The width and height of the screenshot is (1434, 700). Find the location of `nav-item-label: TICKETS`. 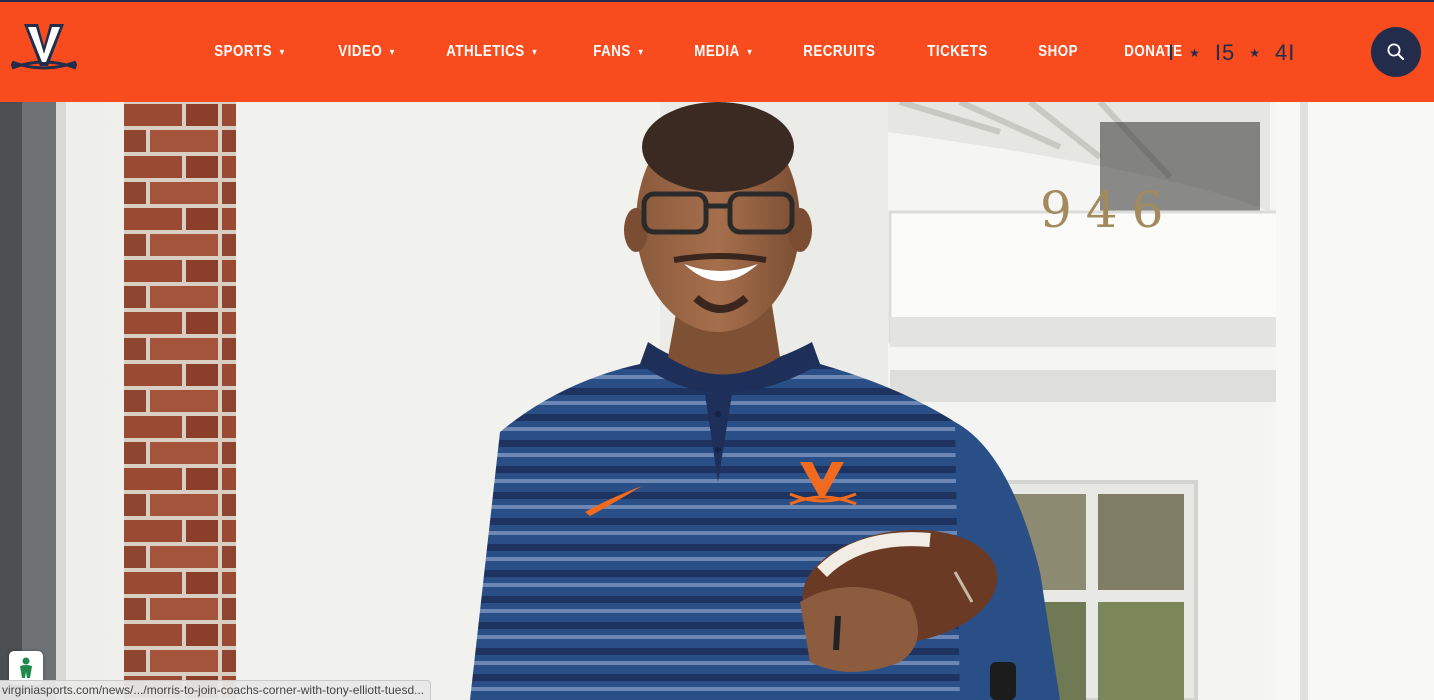

nav-item-label: TICKETS is located at coordinates (957, 51).